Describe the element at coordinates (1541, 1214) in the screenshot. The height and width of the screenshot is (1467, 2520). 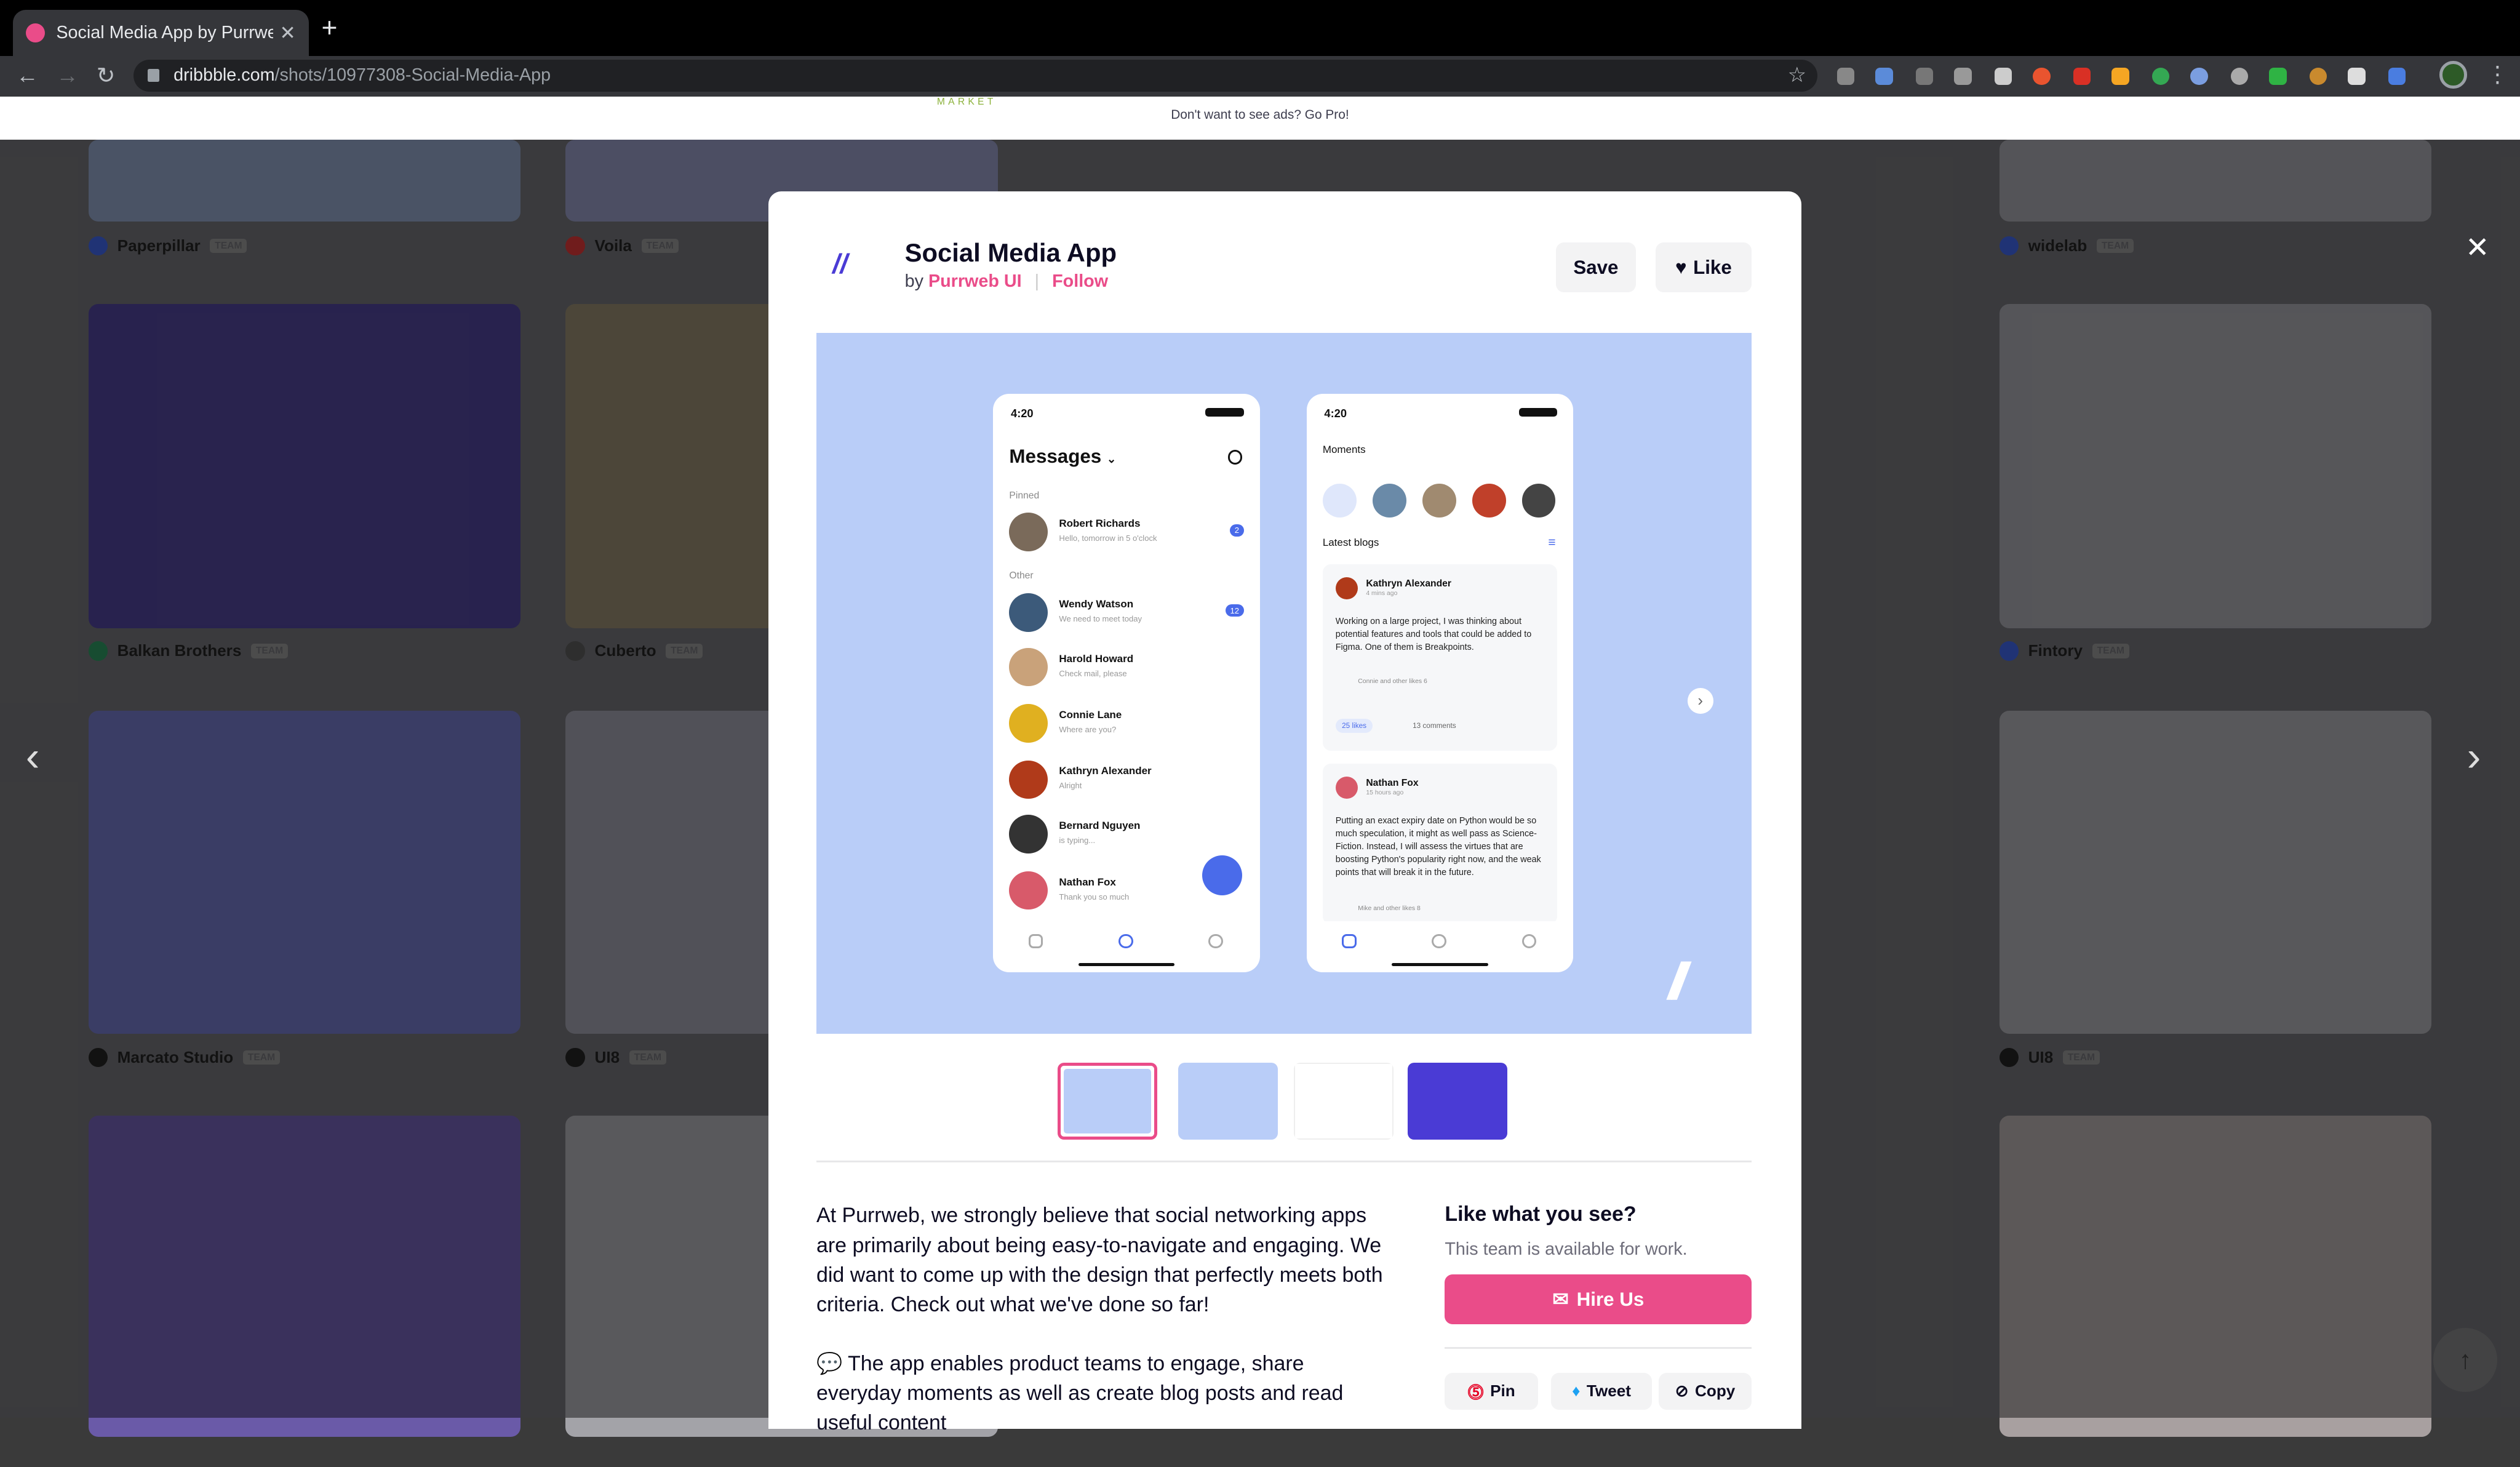
I see `hire-heading: Like what you see?` at that location.